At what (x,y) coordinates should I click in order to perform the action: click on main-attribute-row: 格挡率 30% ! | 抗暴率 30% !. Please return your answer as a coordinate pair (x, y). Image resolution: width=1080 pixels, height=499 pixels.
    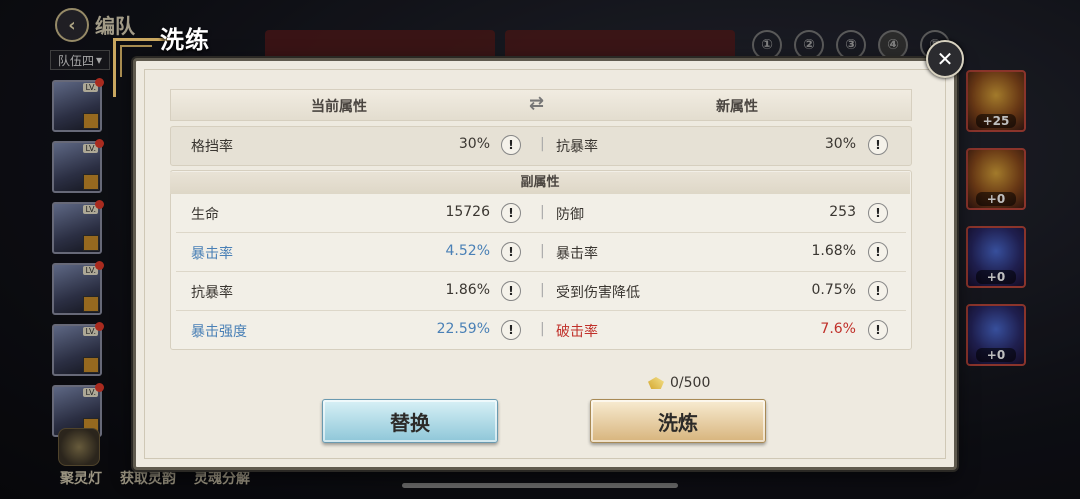
    Looking at the image, I should click on (541, 145).